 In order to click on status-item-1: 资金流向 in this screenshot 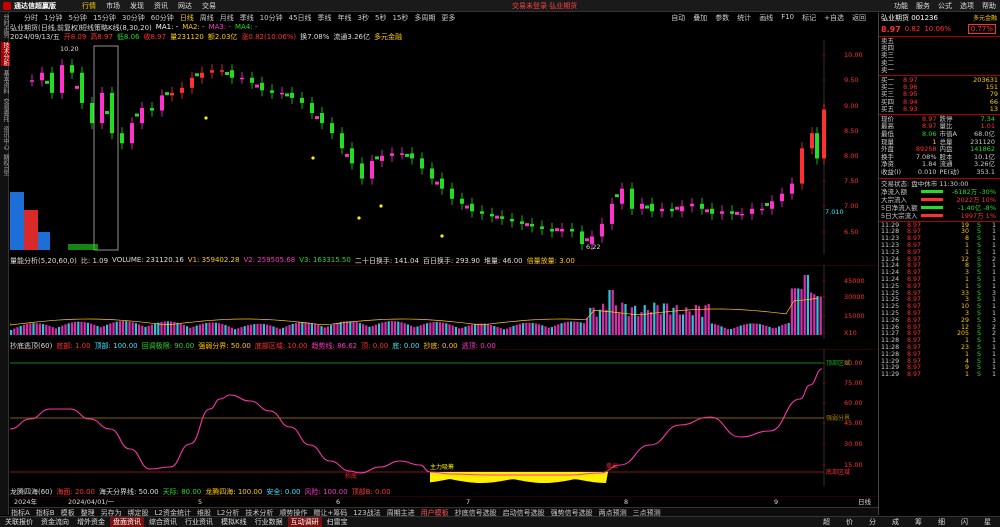, I will do `click(55, 522)`.